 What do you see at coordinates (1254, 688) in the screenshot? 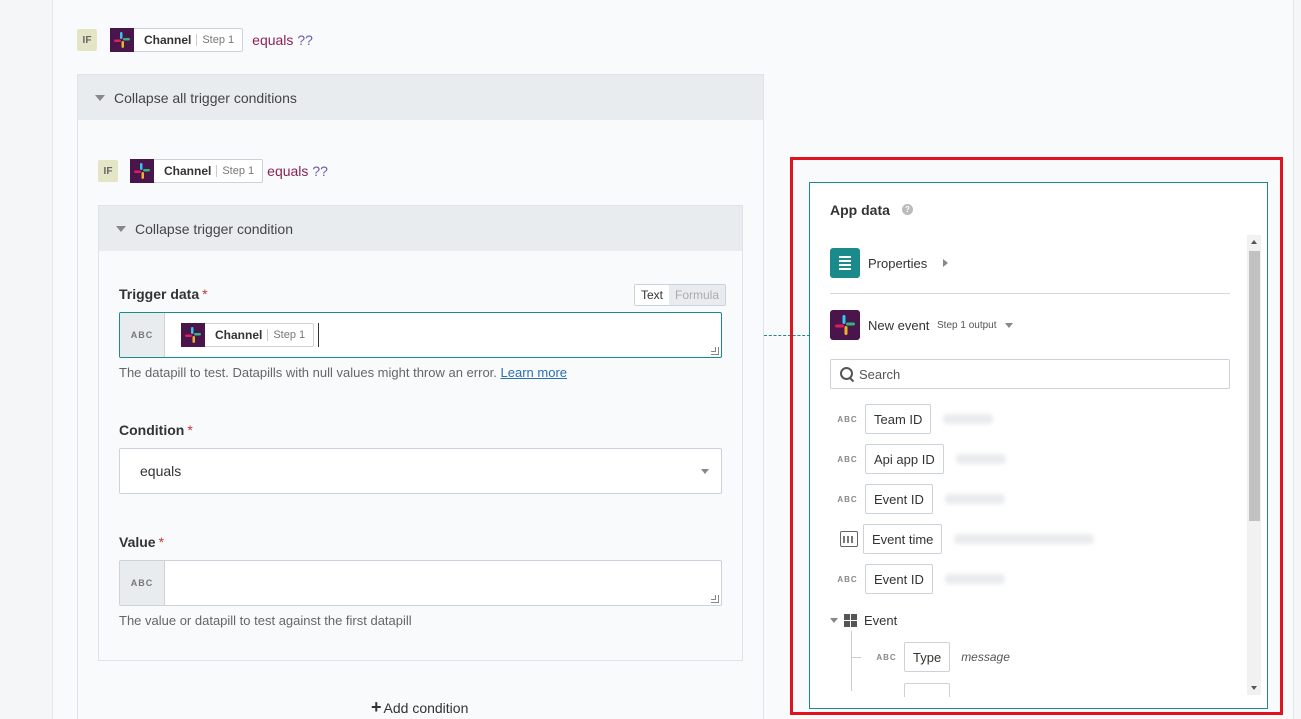
I see `scroll-down-icon` at bounding box center [1254, 688].